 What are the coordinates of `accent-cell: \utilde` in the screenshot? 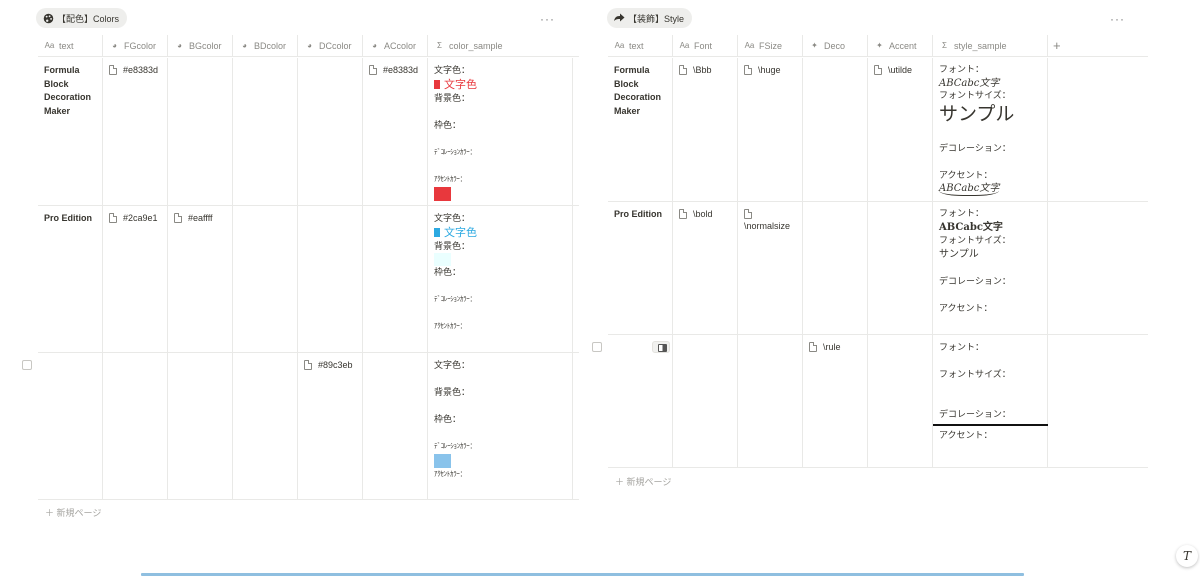 It's located at (900, 129).